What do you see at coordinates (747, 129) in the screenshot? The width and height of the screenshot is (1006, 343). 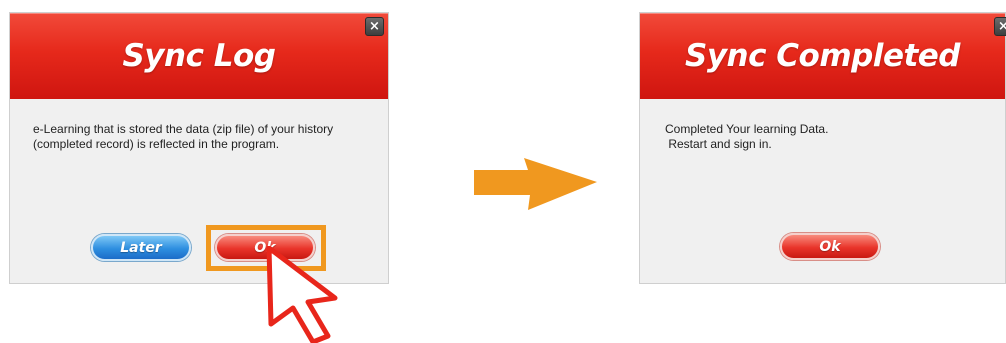 I see `message-line: Completed Your learning Data.` at bounding box center [747, 129].